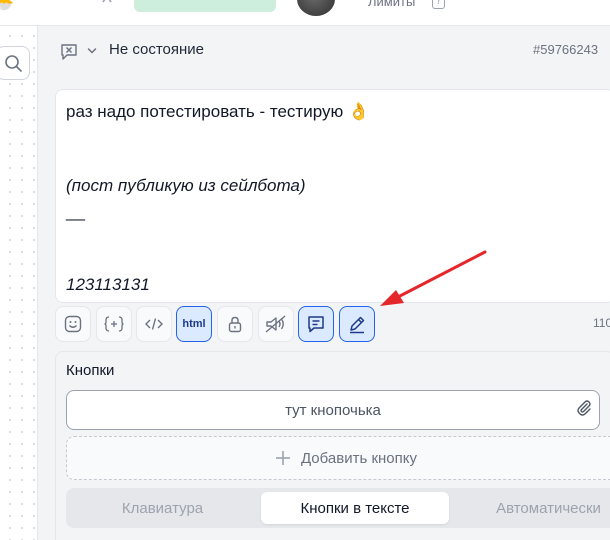  I want to click on post-text-line: __, so click(75, 211).